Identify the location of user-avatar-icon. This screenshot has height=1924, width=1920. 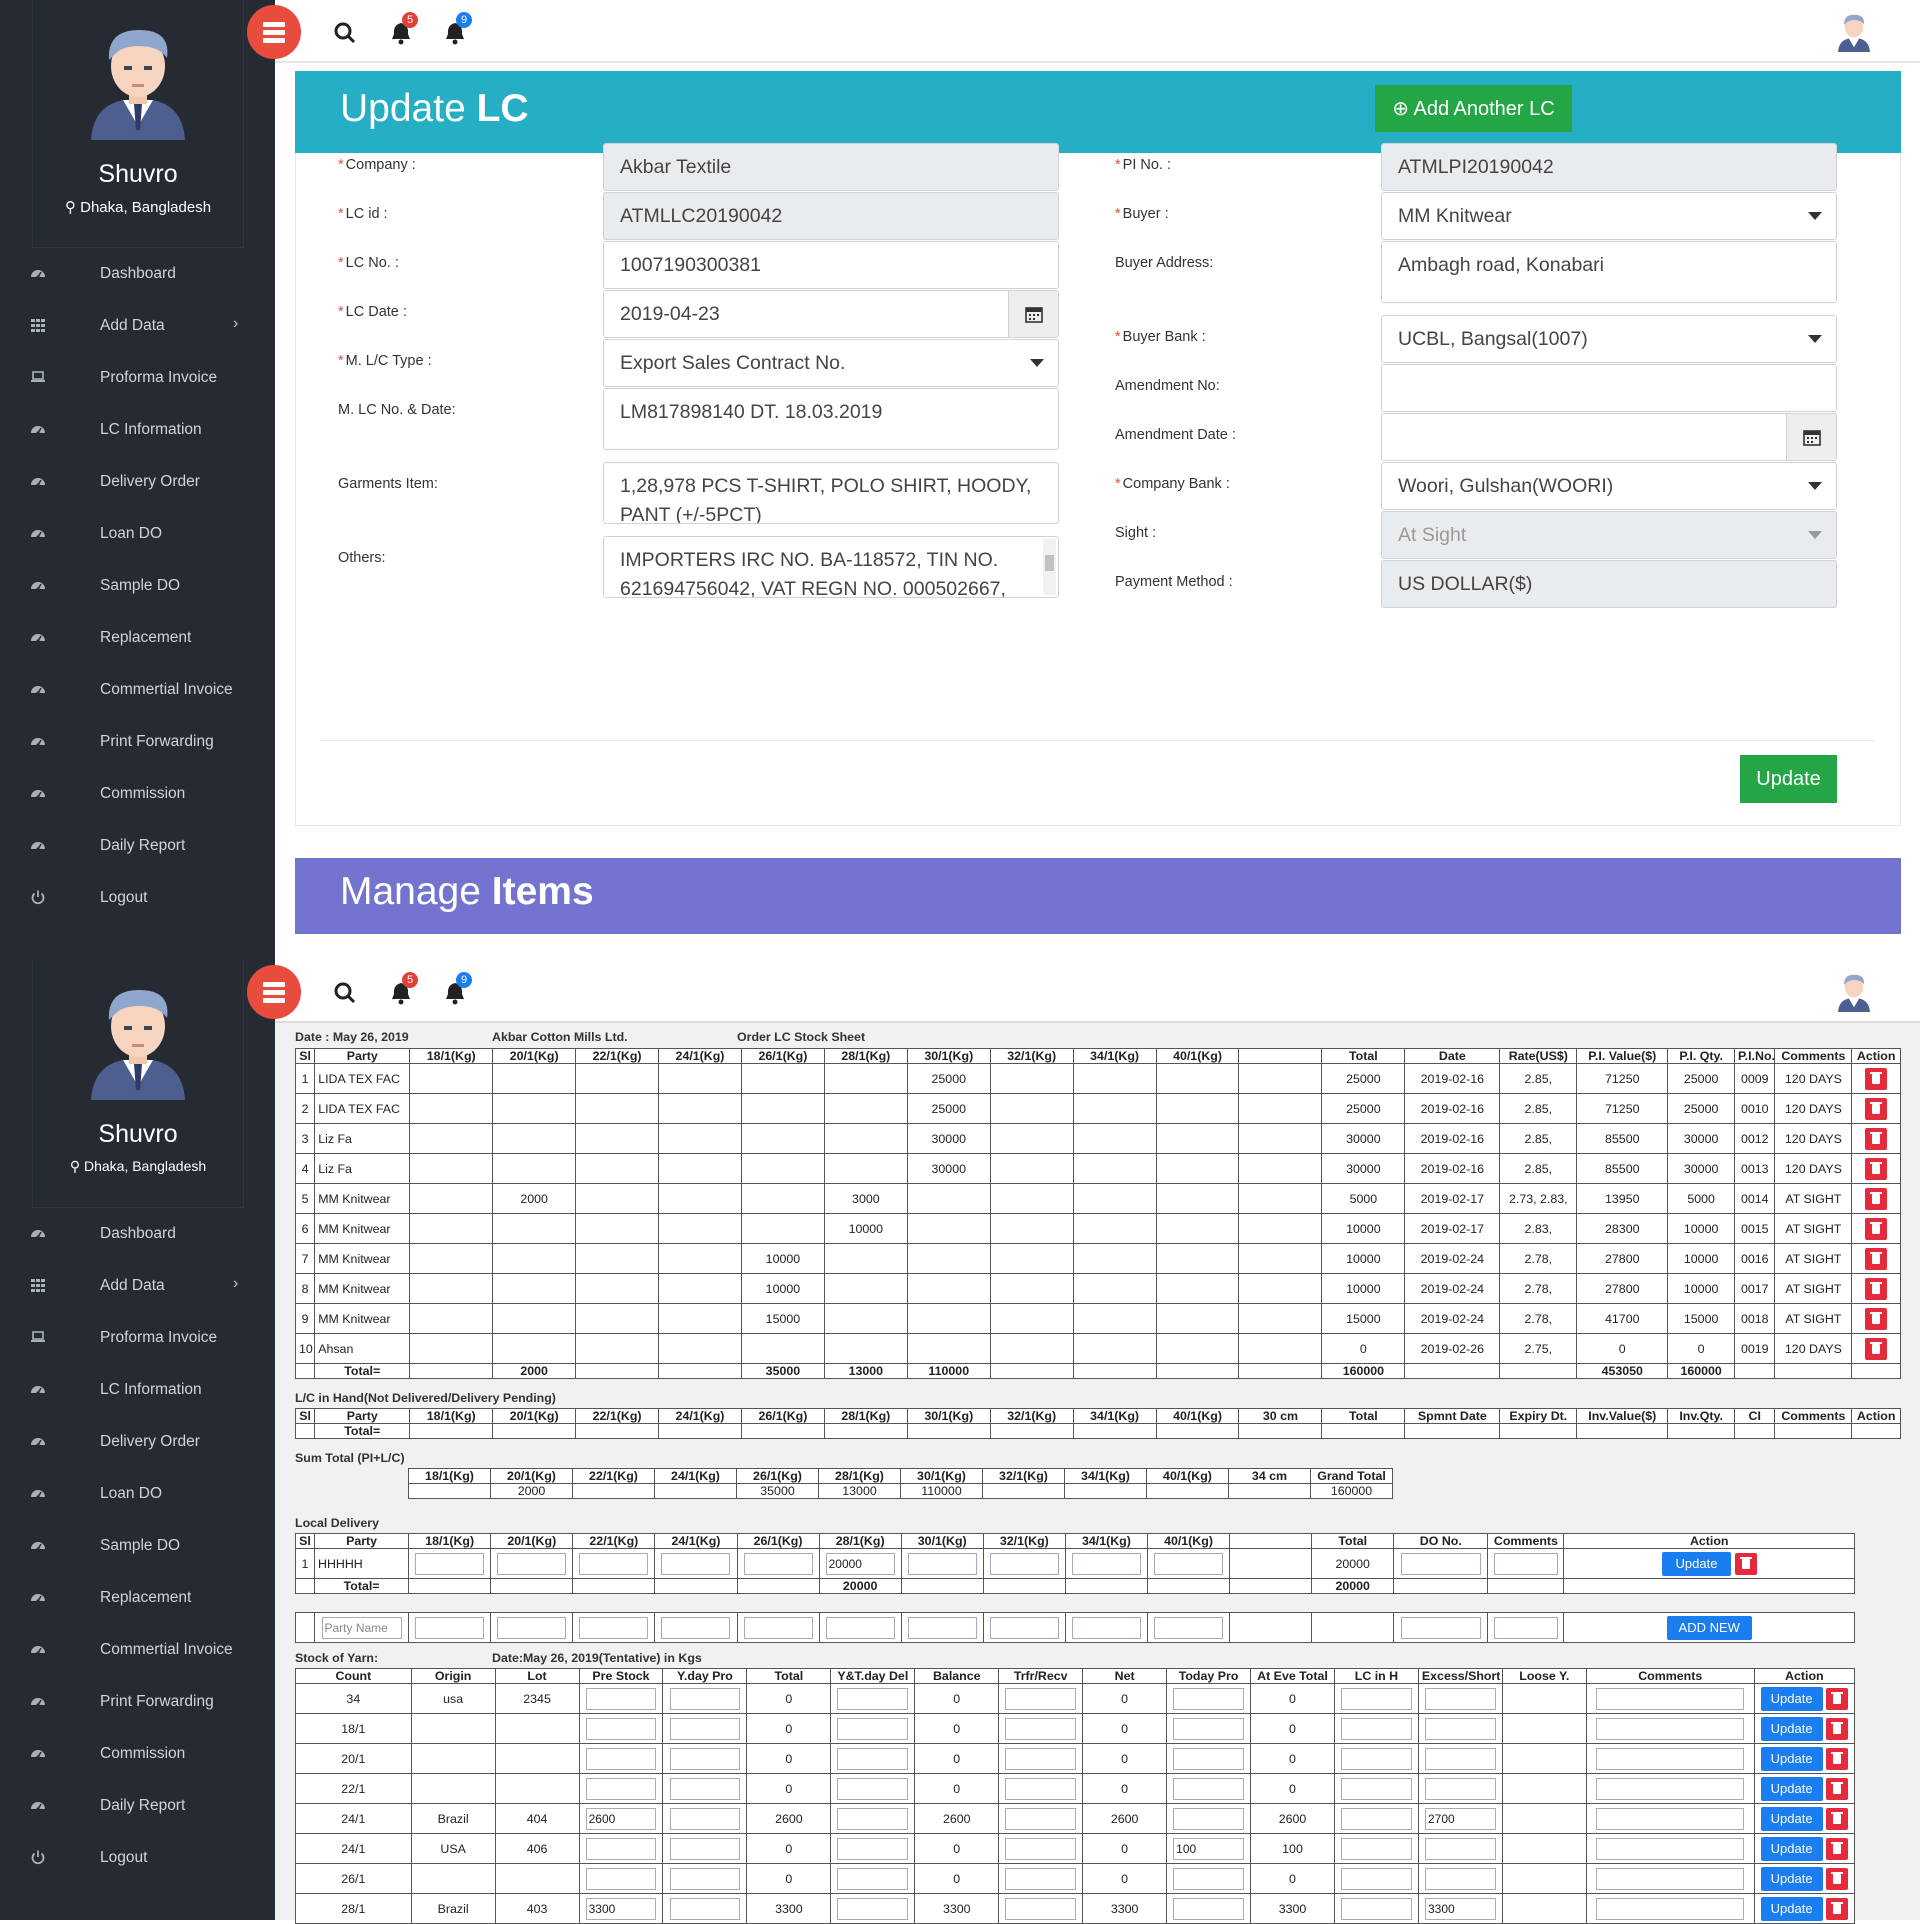
(1854, 32).